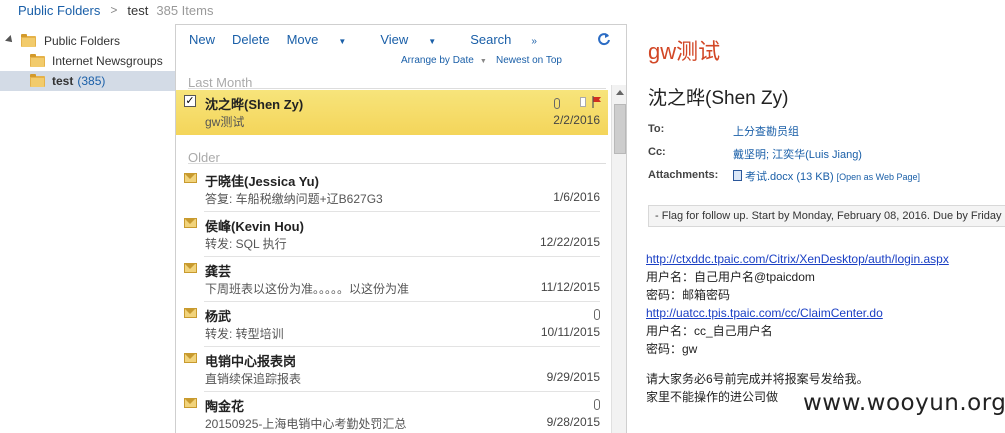 Image resolution: width=1005 pixels, height=433 pixels. I want to click on item-count: 385 Items, so click(185, 10).